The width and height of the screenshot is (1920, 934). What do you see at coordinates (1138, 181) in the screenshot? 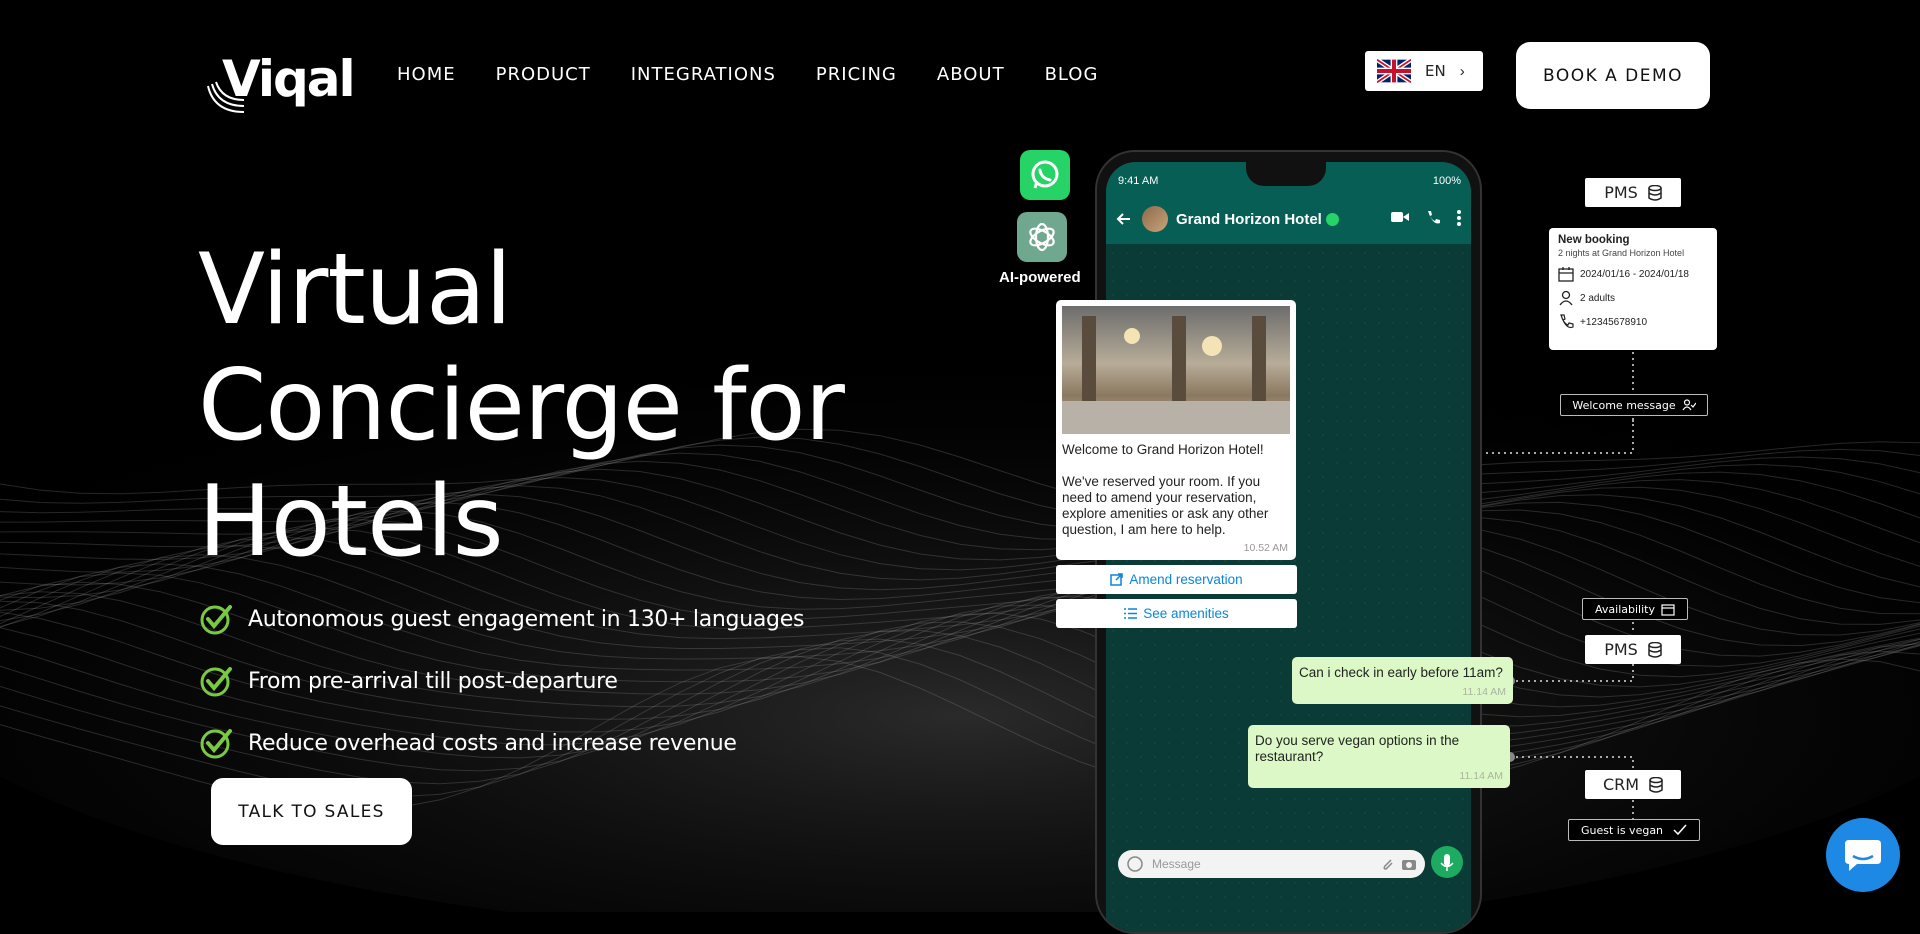
I see `status-time: 9:41 AM` at bounding box center [1138, 181].